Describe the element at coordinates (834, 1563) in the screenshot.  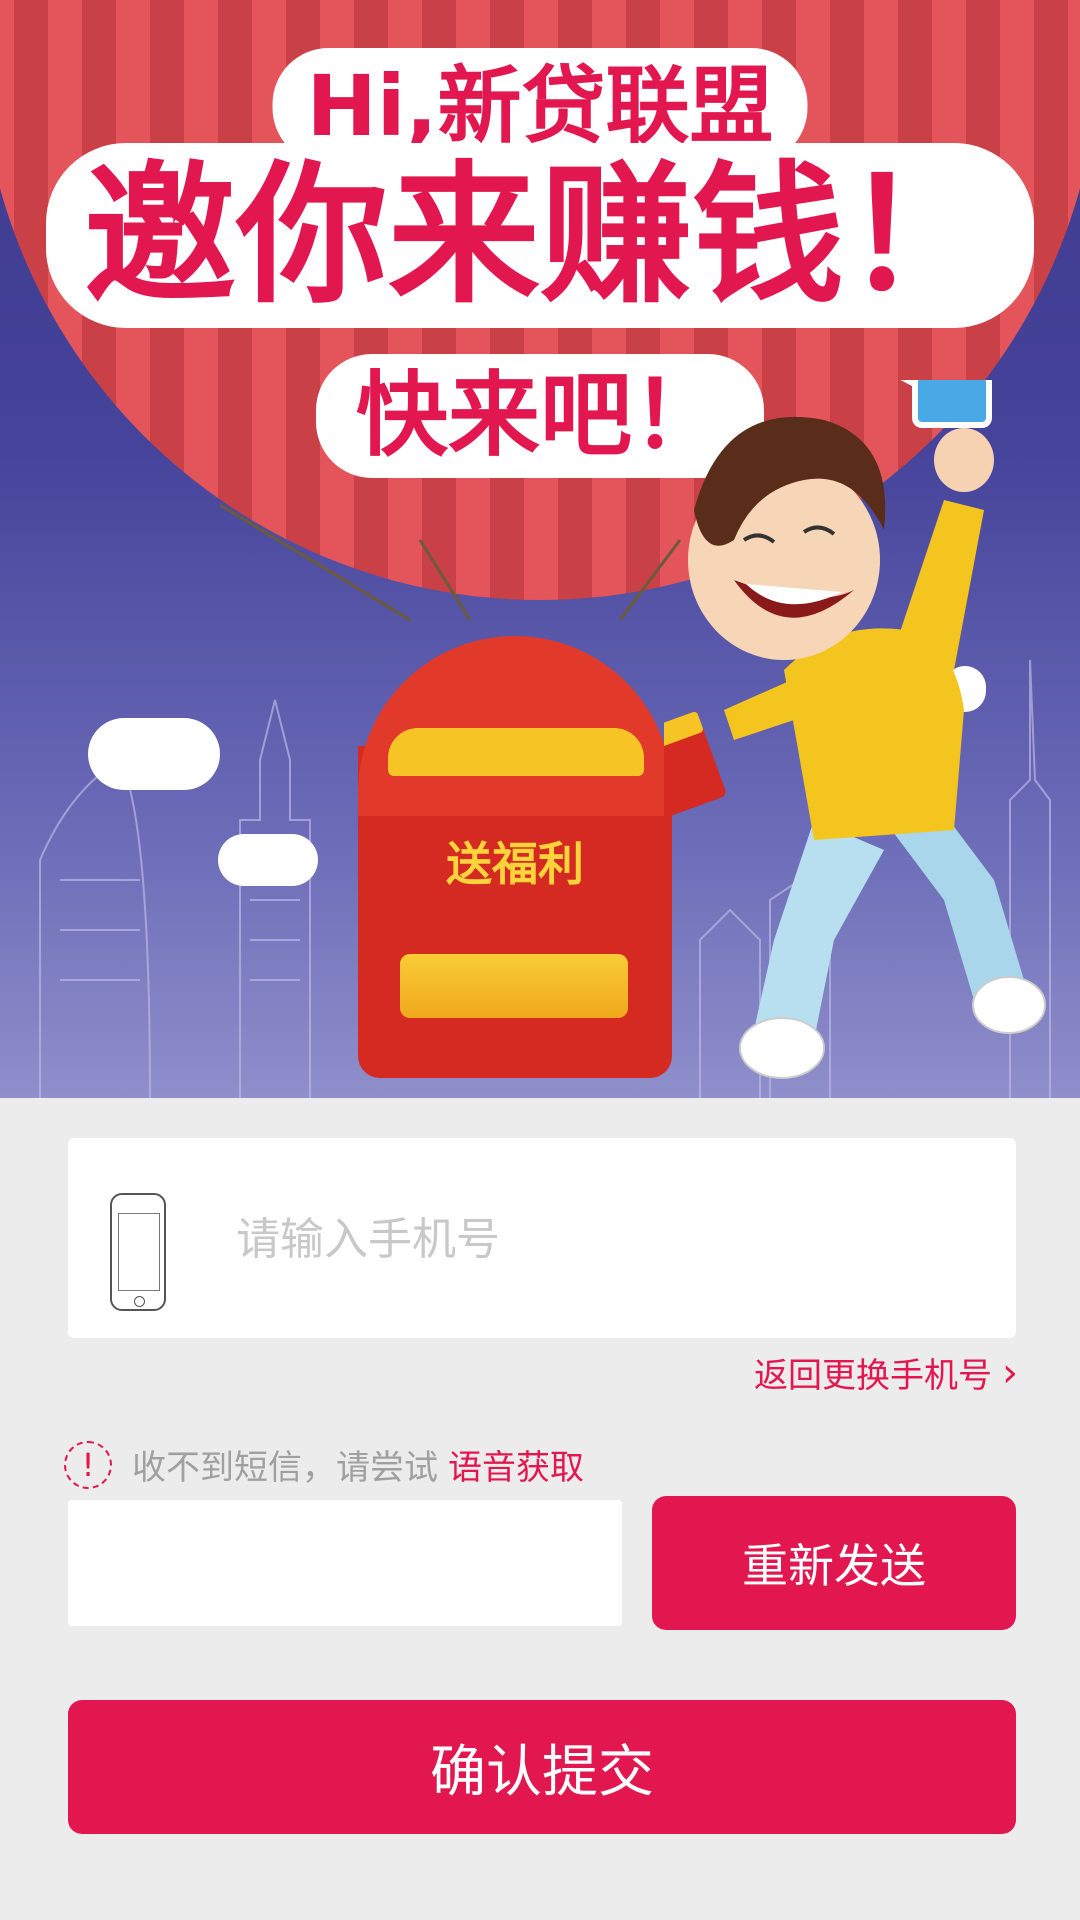
I see `resend-button: 重新发送` at that location.